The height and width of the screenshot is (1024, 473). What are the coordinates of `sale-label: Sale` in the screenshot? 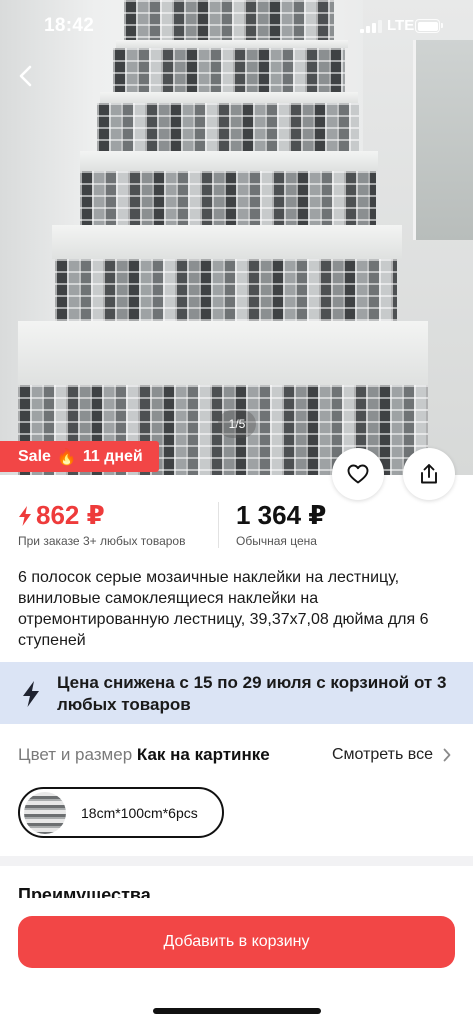 It's located at (34, 456).